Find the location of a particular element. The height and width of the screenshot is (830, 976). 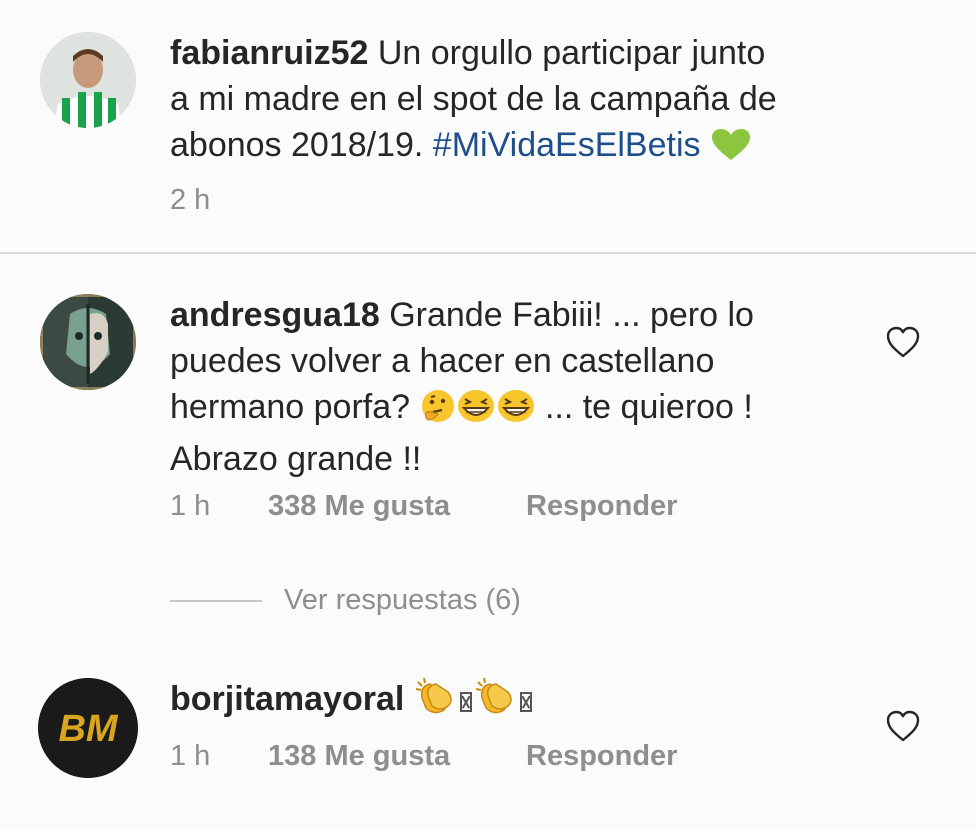

comment-line-3-end: ... te quieroo ! is located at coordinates (644, 407).